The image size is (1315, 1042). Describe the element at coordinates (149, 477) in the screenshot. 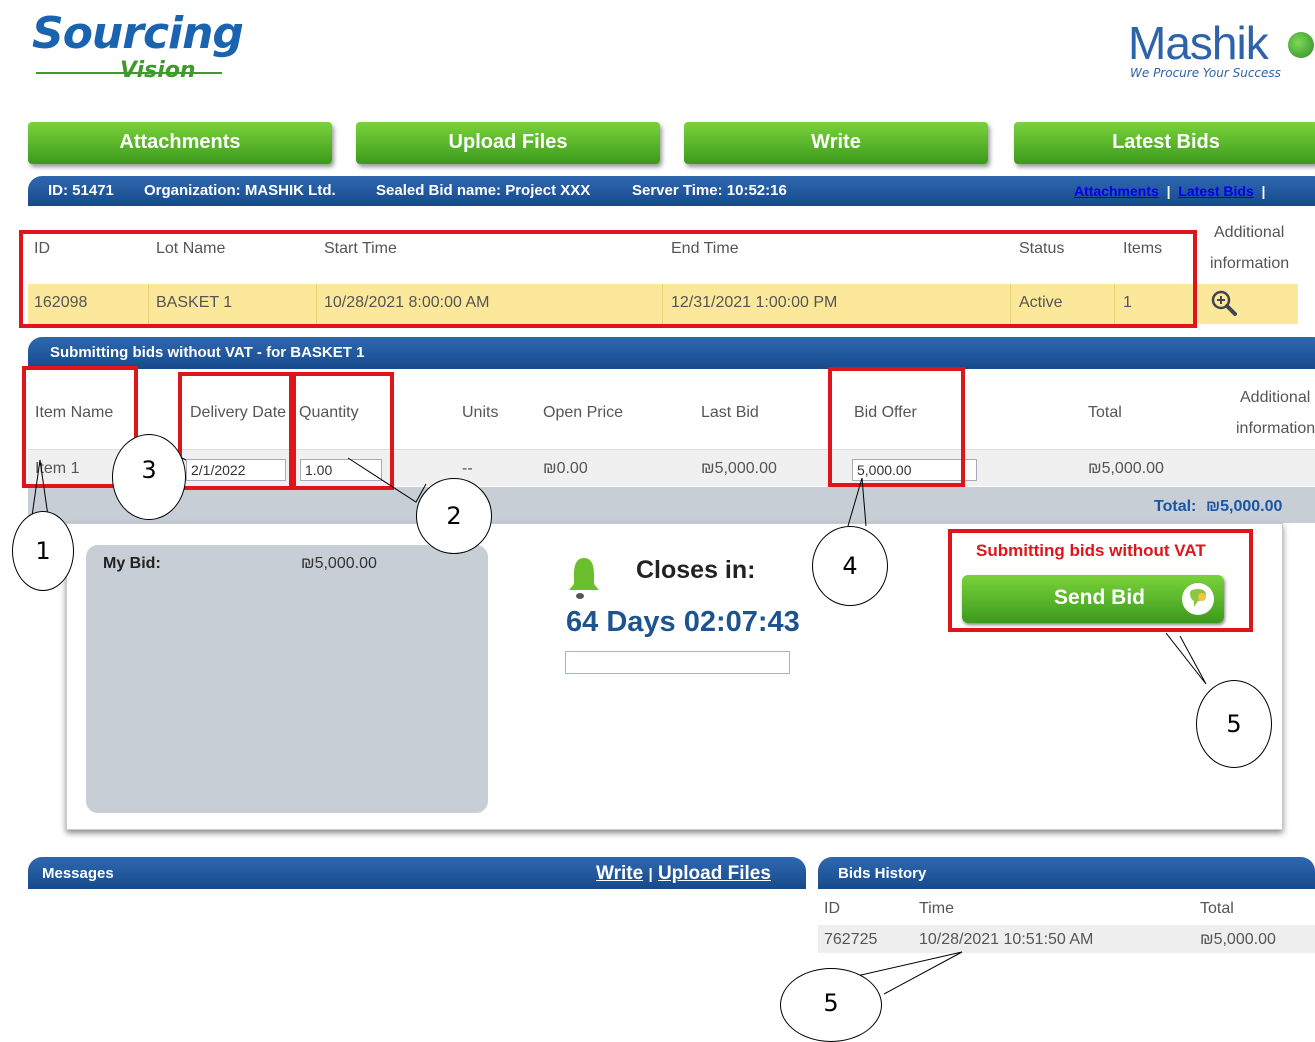

I see `callout-3: 3` at that location.